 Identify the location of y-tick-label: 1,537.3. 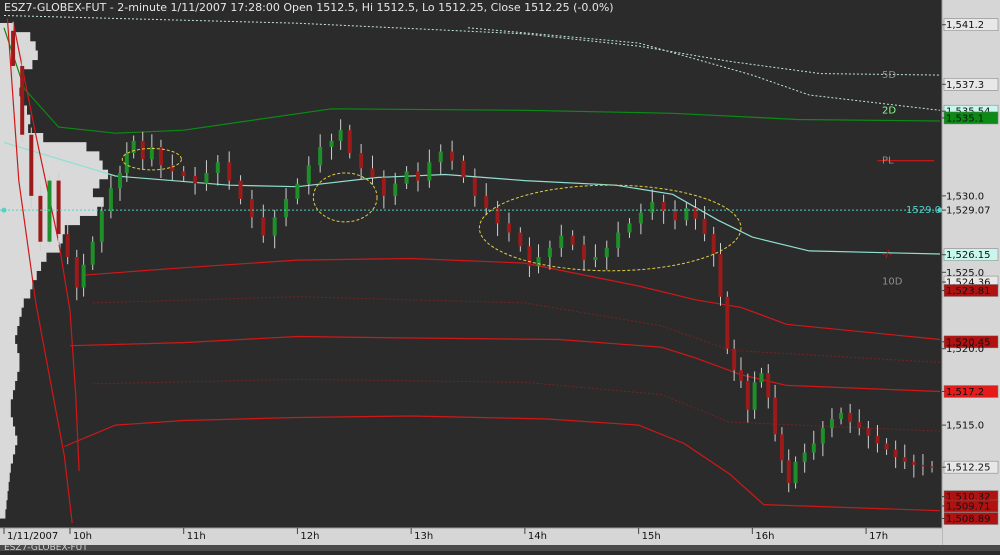
(965, 85).